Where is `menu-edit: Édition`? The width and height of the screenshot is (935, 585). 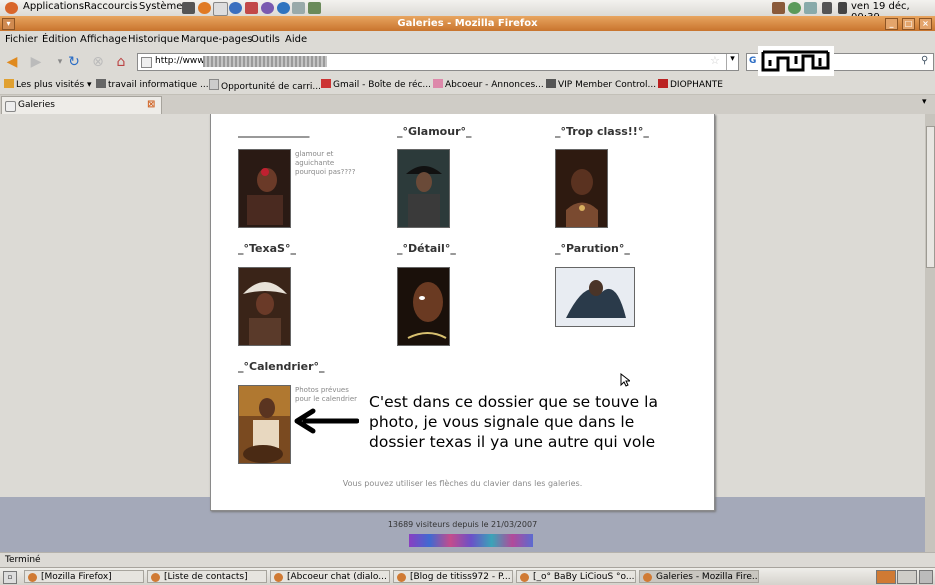 menu-edit: Édition is located at coordinates (59, 39).